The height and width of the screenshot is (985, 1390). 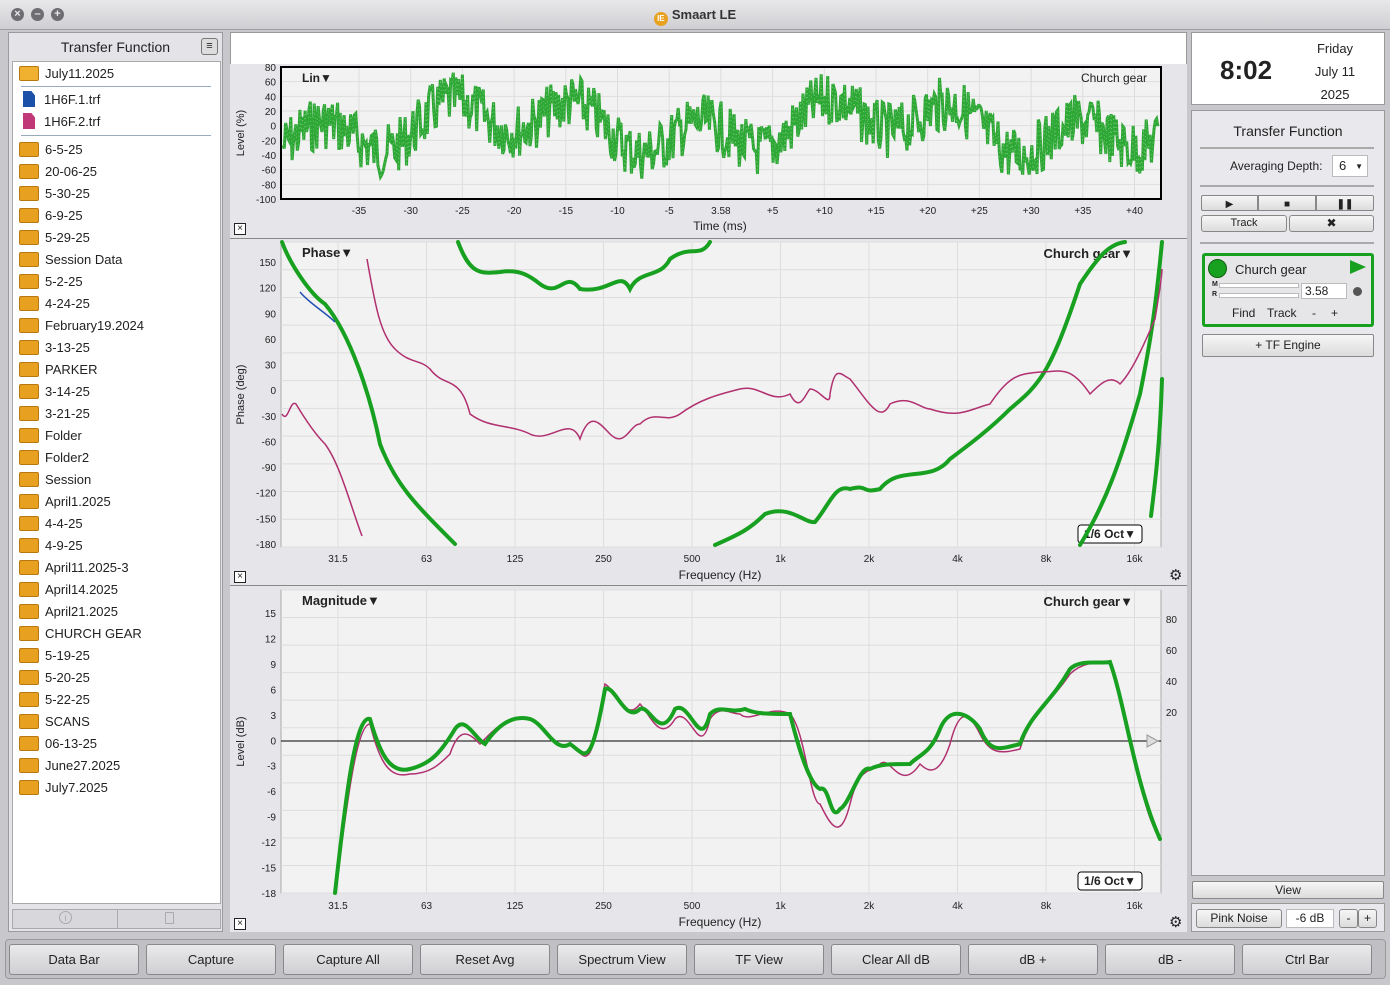 I want to click on folder-item: PARKER, so click(x=58, y=370).